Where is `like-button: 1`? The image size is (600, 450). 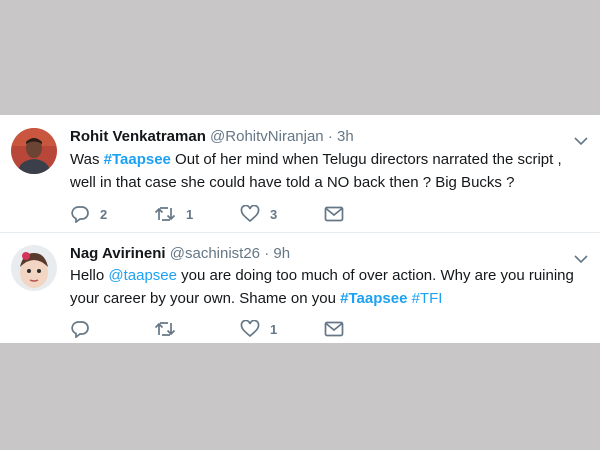
like-button: 1 is located at coordinates (258, 329).